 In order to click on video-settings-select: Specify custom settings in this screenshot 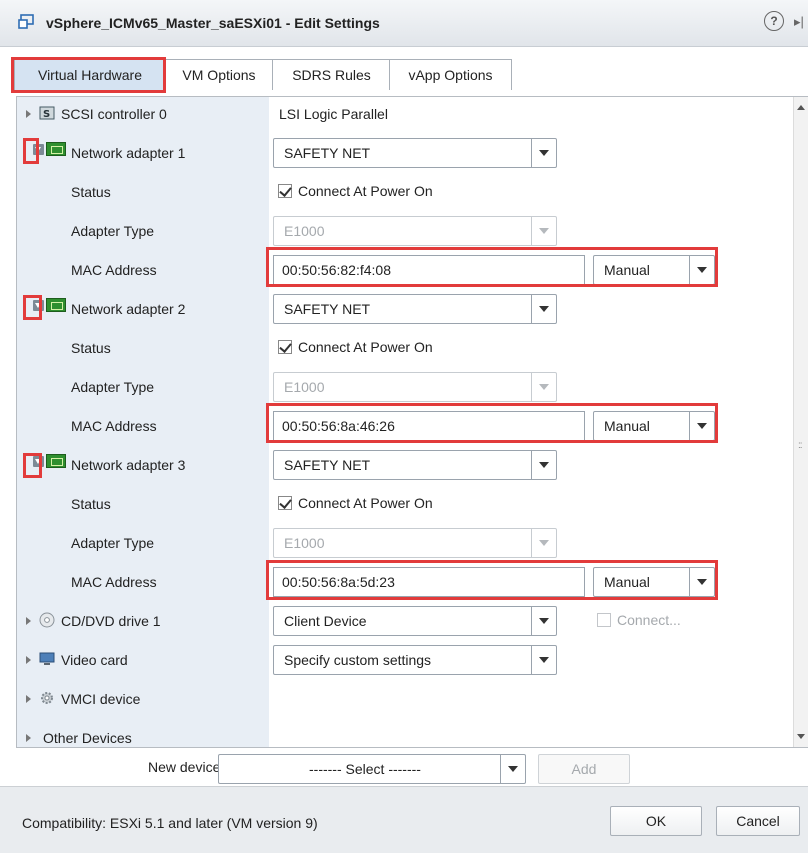, I will do `click(415, 660)`.